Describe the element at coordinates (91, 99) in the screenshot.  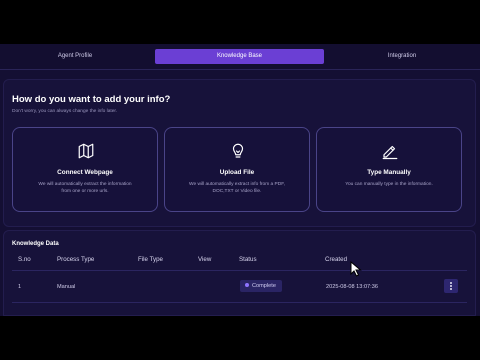
I see `add-info-title: How do you want to add your info?` at that location.